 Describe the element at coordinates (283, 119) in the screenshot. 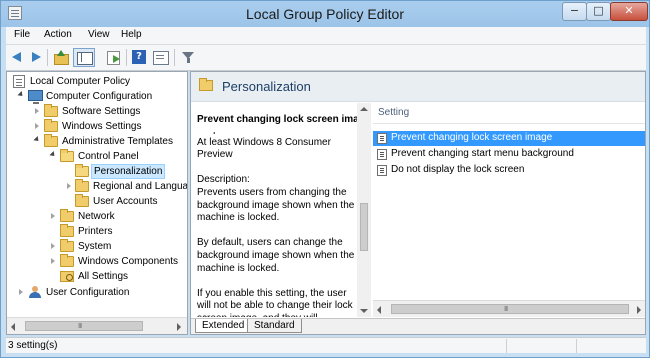

I see `setting-description-heading: Prevent changing lock screen image` at that location.